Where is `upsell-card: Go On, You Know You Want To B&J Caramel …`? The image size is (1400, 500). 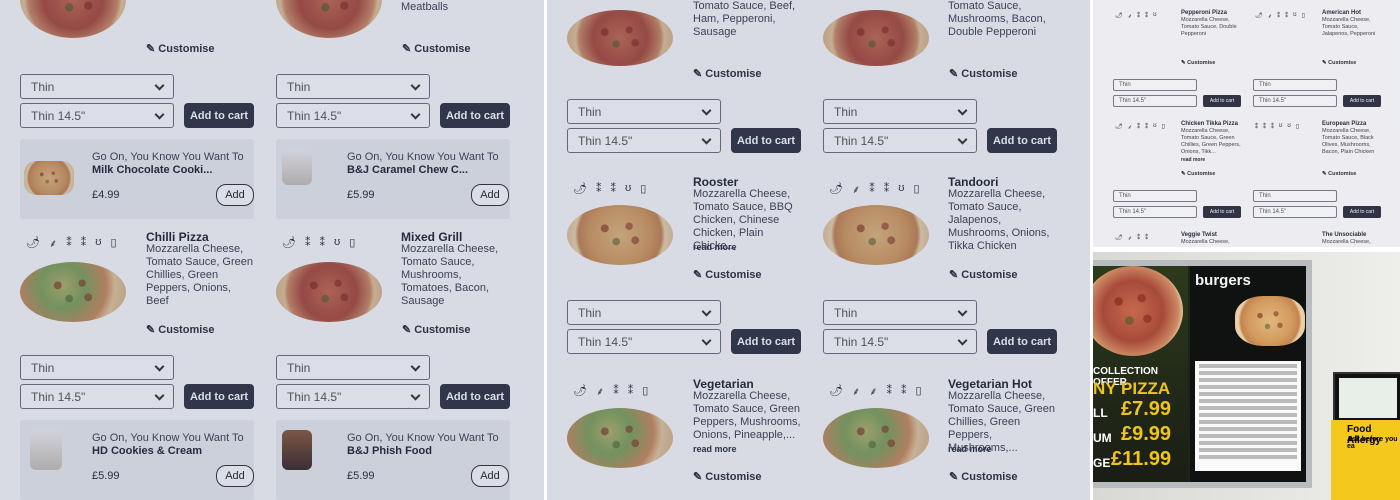
upsell-card: Go On, You Know You Want To B&J Caramel … is located at coordinates (393, 179).